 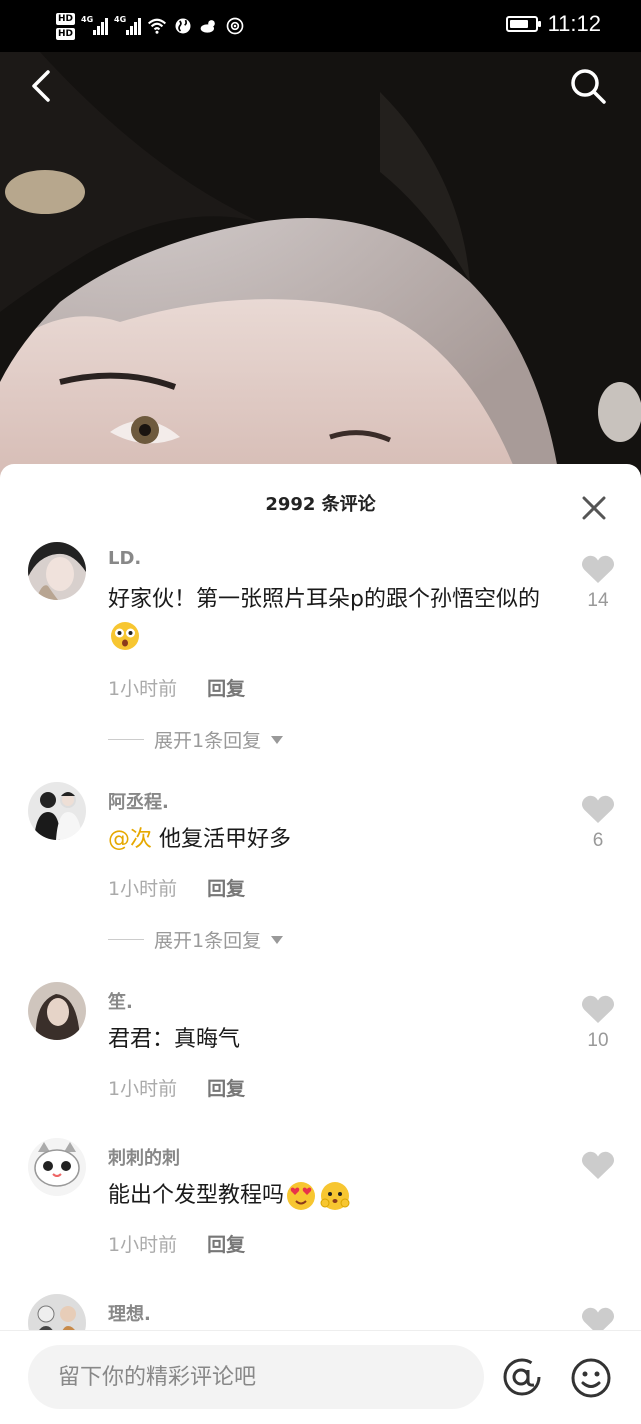 I want to click on at-icon, so click(x=522, y=1377).